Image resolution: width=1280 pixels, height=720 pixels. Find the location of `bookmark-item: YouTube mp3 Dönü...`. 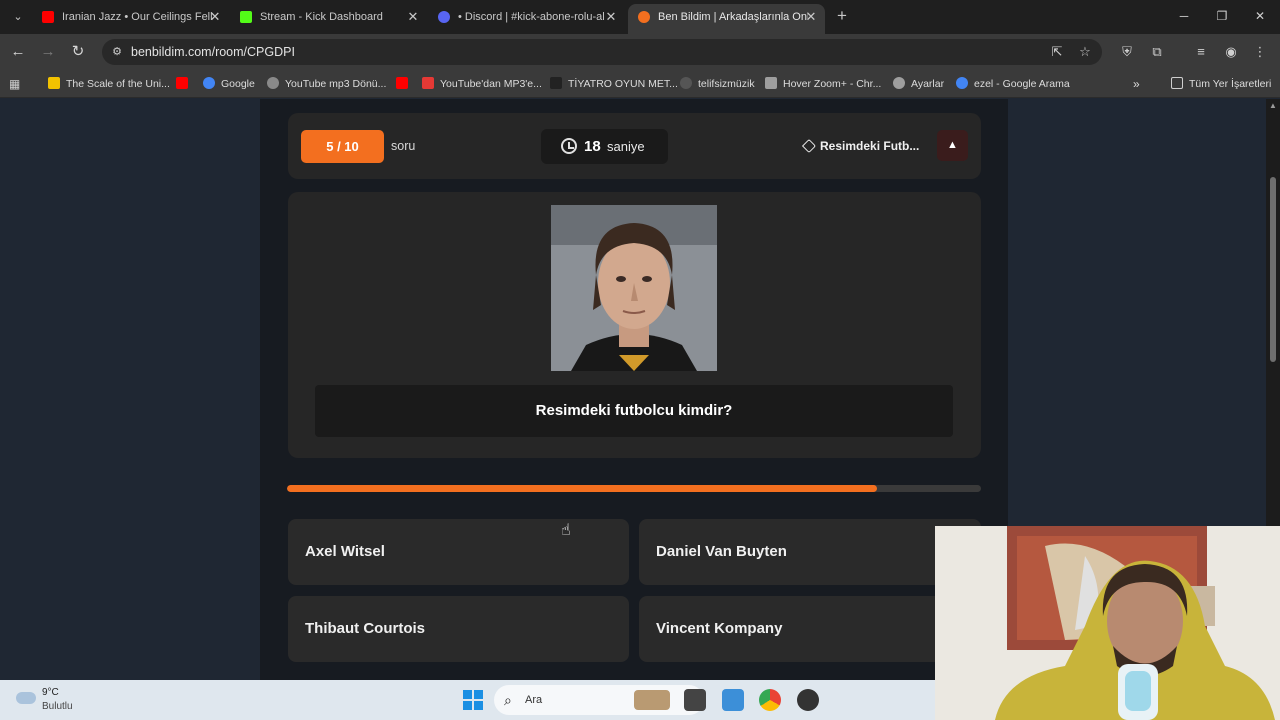

bookmark-item: YouTube mp3 Dönü... is located at coordinates (326, 84).